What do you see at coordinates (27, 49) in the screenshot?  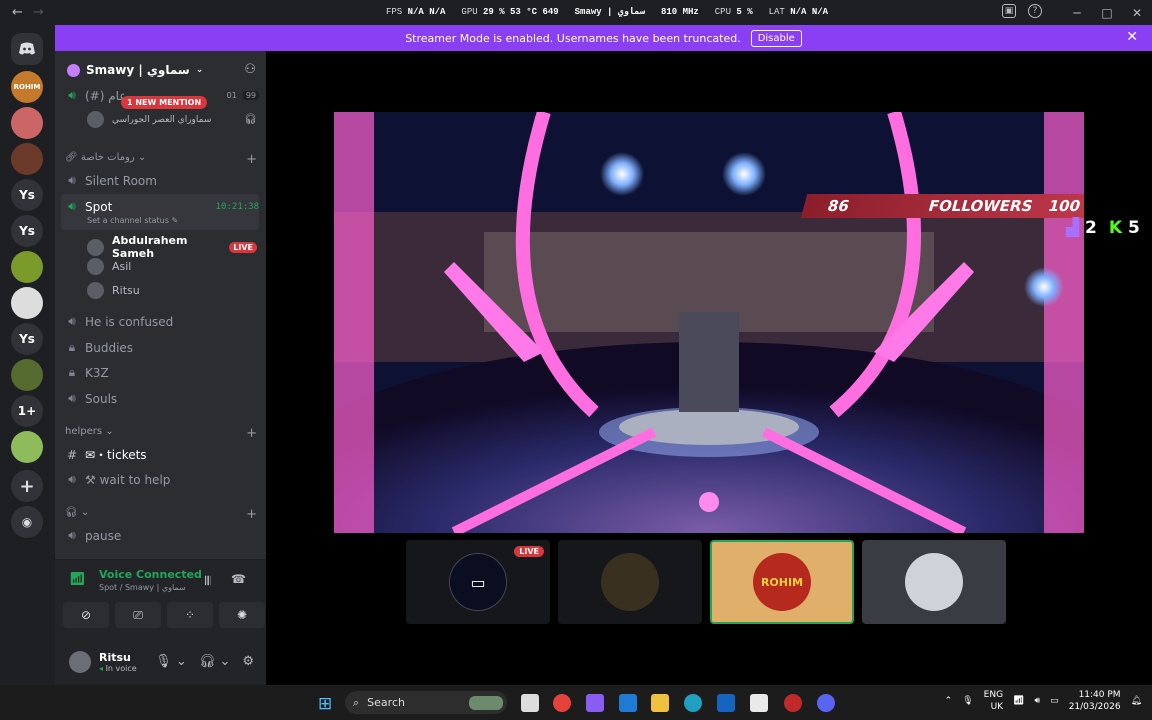 I see `discord-home-icon` at bounding box center [27, 49].